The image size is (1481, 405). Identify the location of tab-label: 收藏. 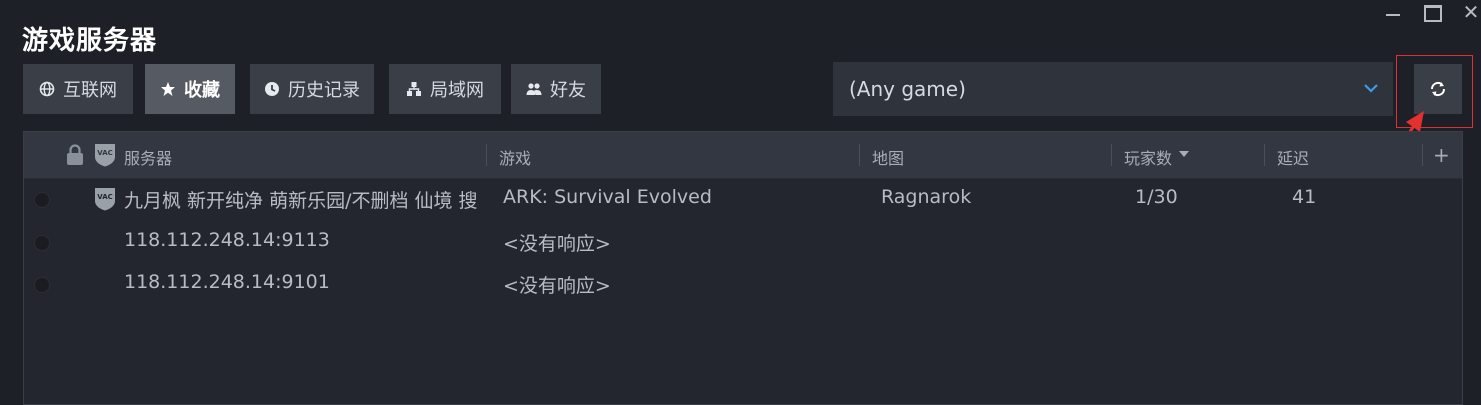
(202, 90).